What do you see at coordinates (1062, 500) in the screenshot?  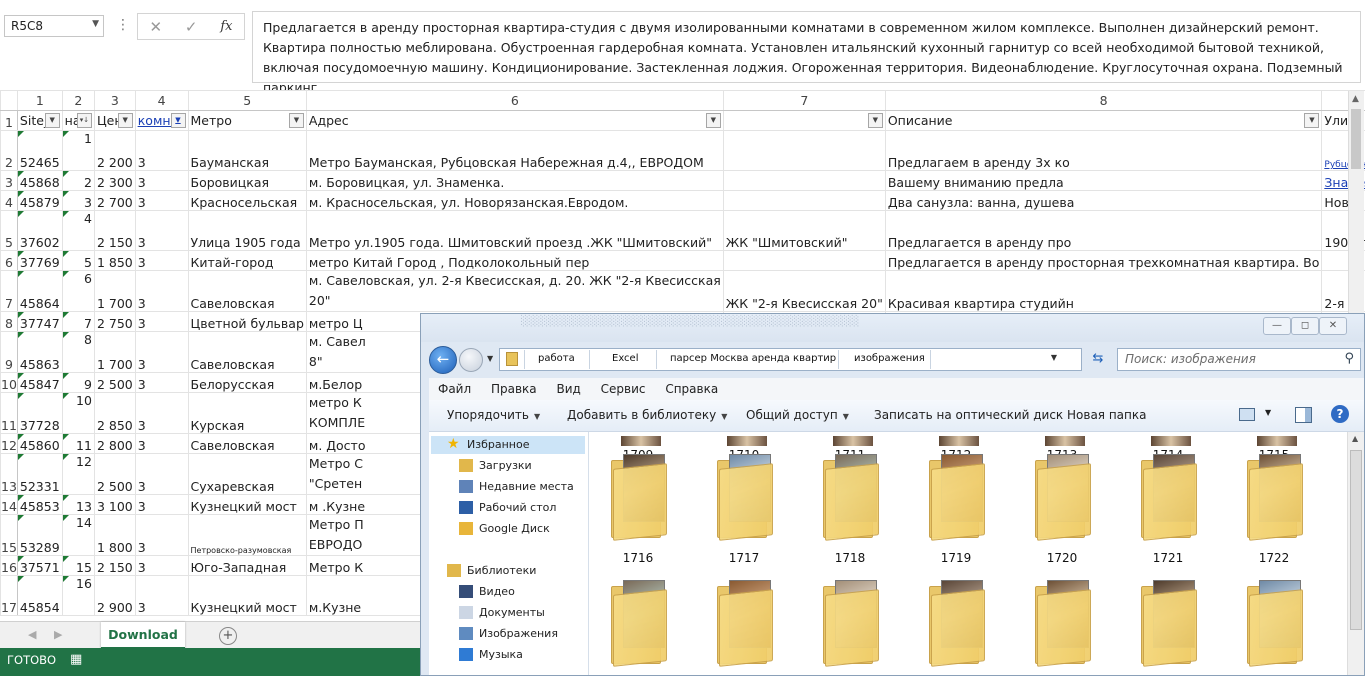 I see `folder-item: 1720` at bounding box center [1062, 500].